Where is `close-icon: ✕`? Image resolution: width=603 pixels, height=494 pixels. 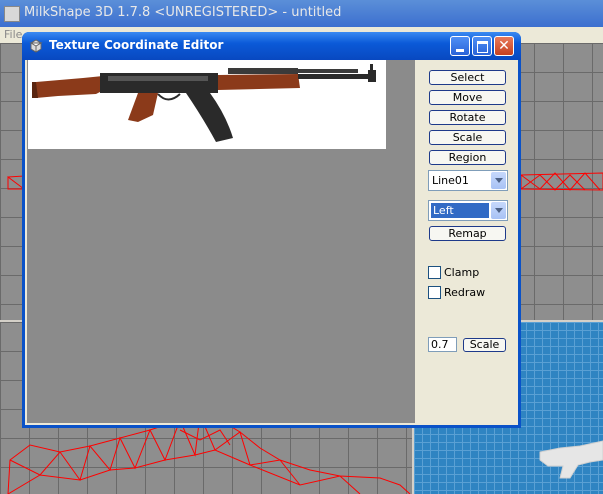
close-icon: ✕ is located at coordinates (504, 46).